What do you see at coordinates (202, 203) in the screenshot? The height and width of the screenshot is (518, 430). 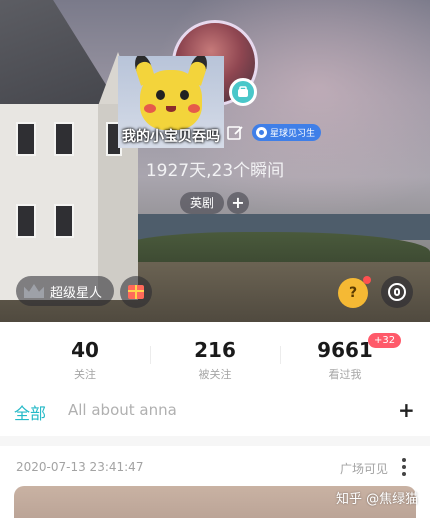 I see `tag-pill: 英剧` at bounding box center [202, 203].